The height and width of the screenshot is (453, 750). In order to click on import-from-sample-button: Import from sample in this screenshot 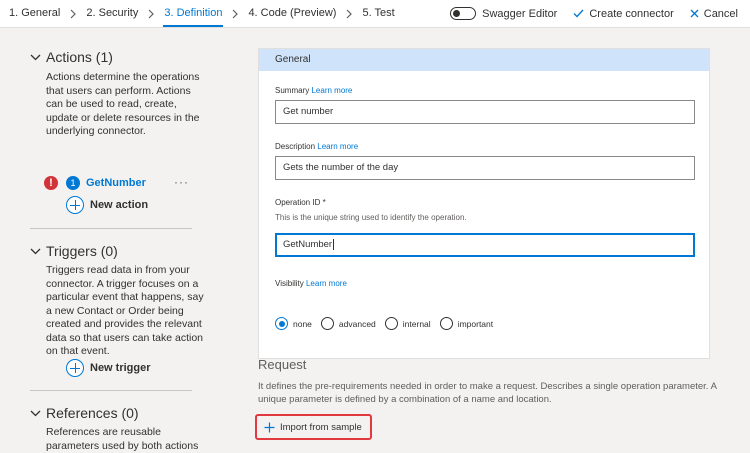, I will do `click(313, 427)`.